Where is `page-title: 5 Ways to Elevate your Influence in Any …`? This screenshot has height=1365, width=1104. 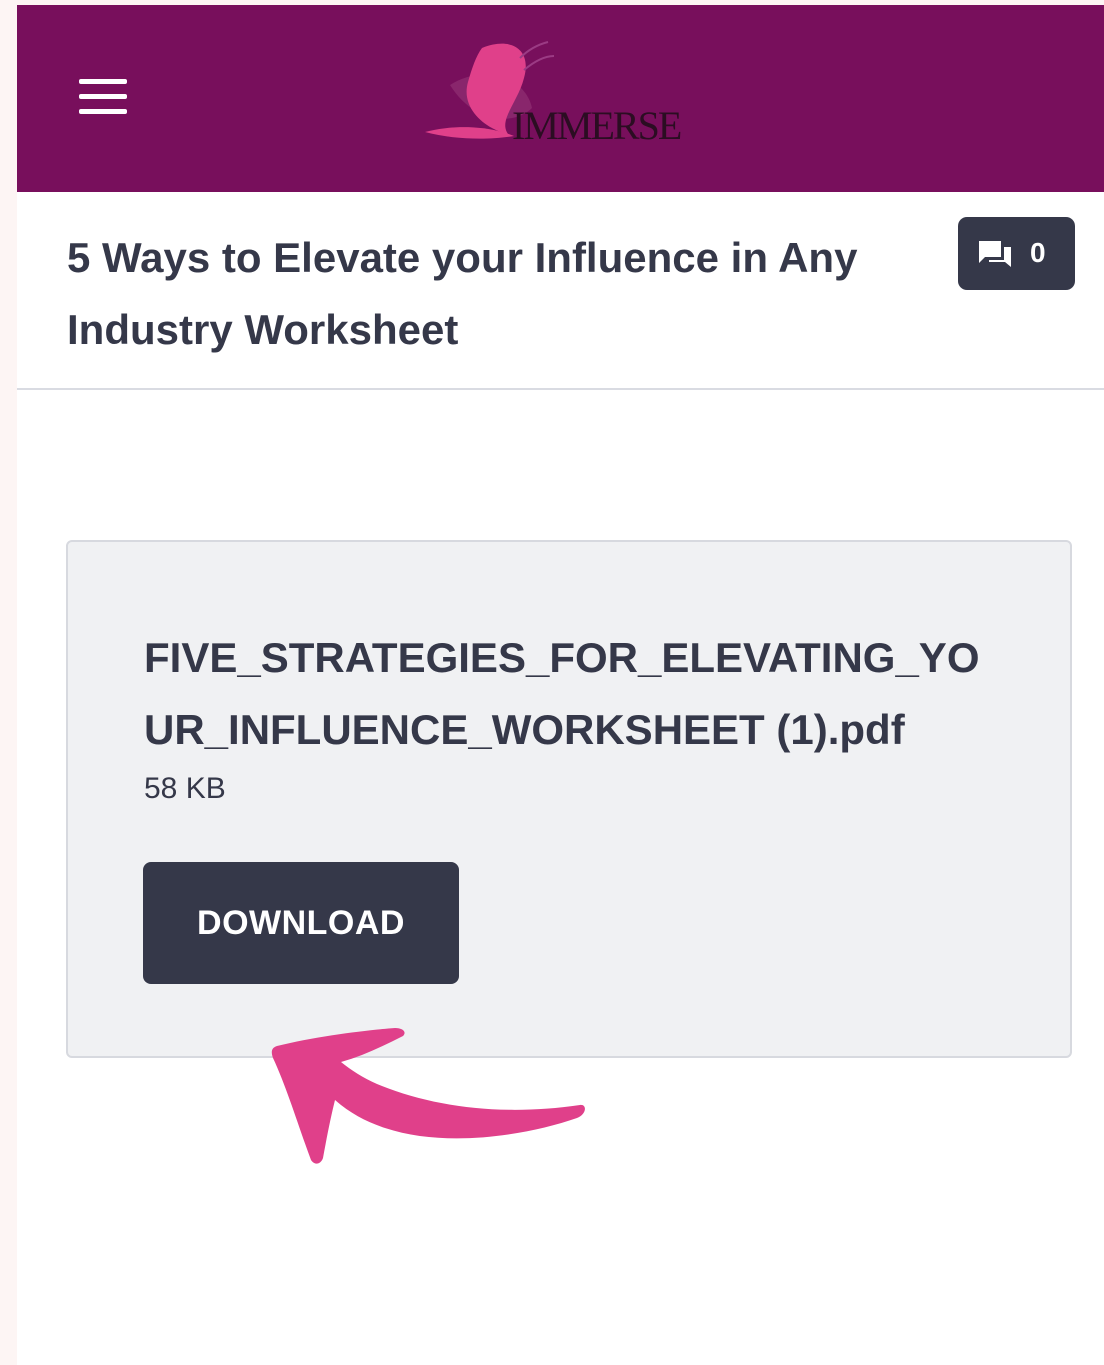
page-title: 5 Ways to Elevate your Influence in Any … is located at coordinates (462, 293).